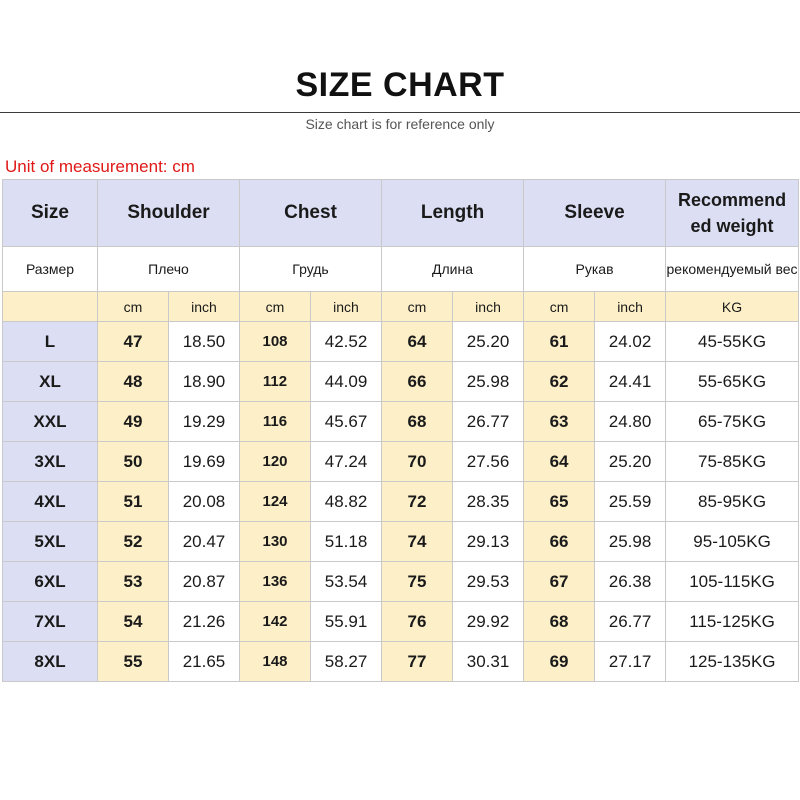 The image size is (800, 800). Describe the element at coordinates (50, 306) in the screenshot. I see `unit-size-blank` at that location.